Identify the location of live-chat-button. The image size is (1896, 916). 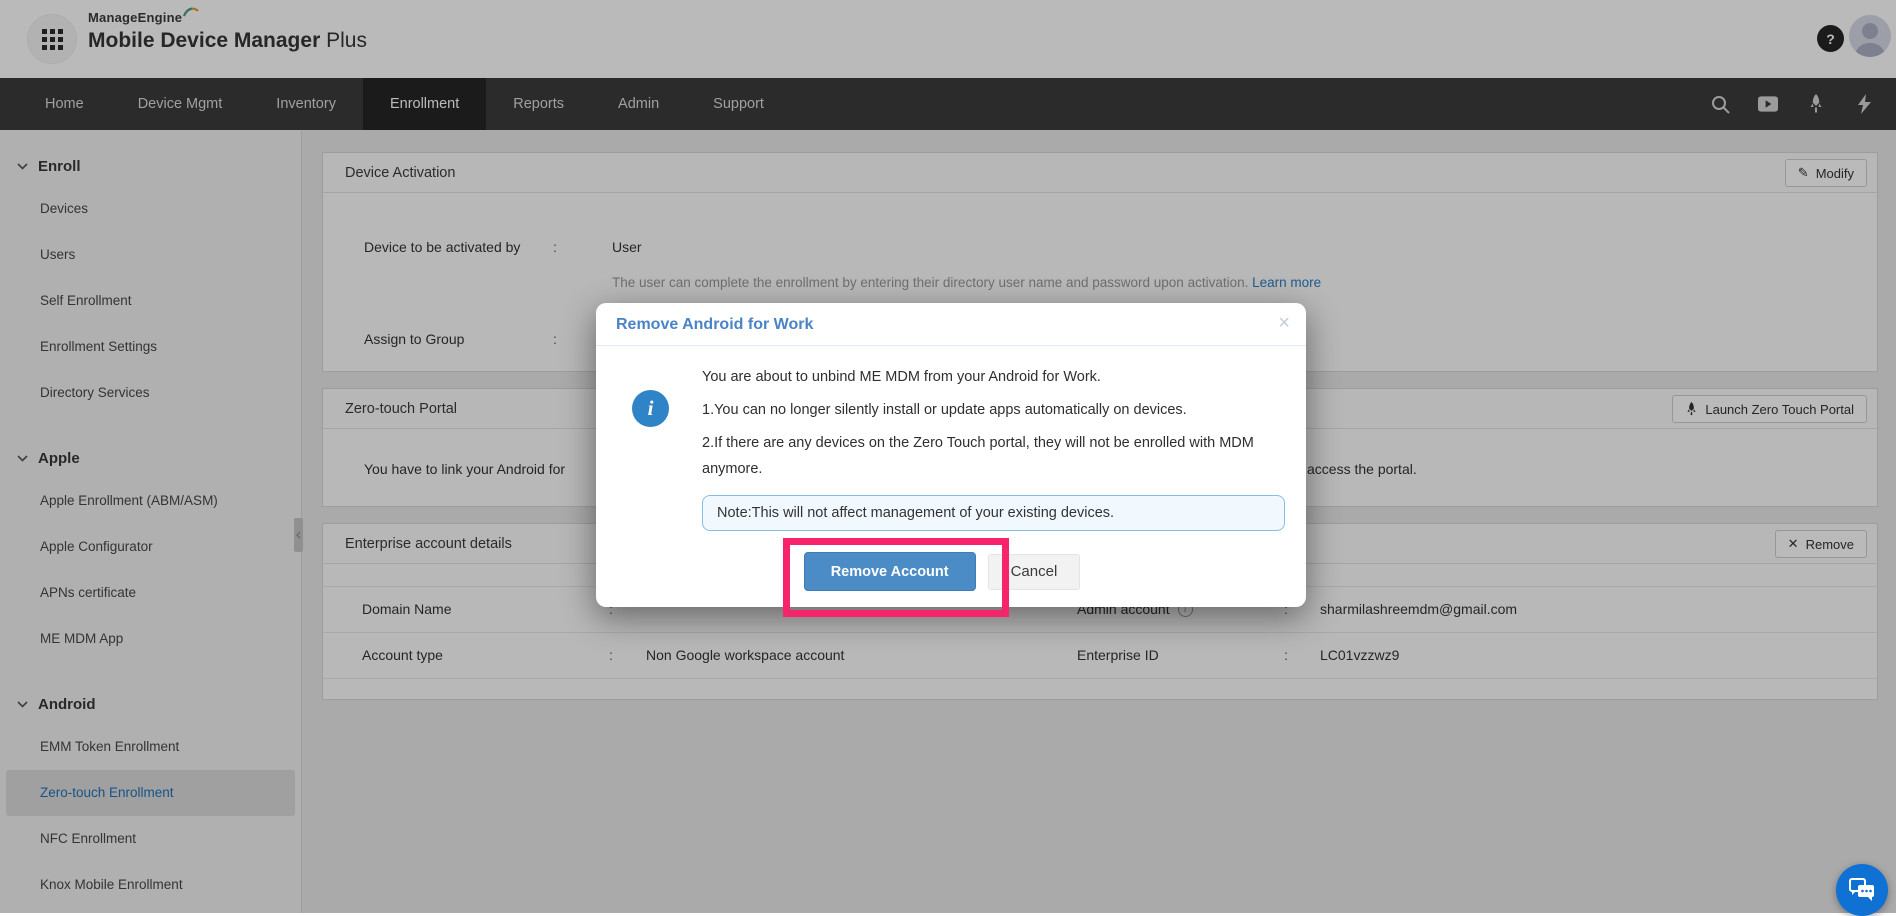
(1862, 890).